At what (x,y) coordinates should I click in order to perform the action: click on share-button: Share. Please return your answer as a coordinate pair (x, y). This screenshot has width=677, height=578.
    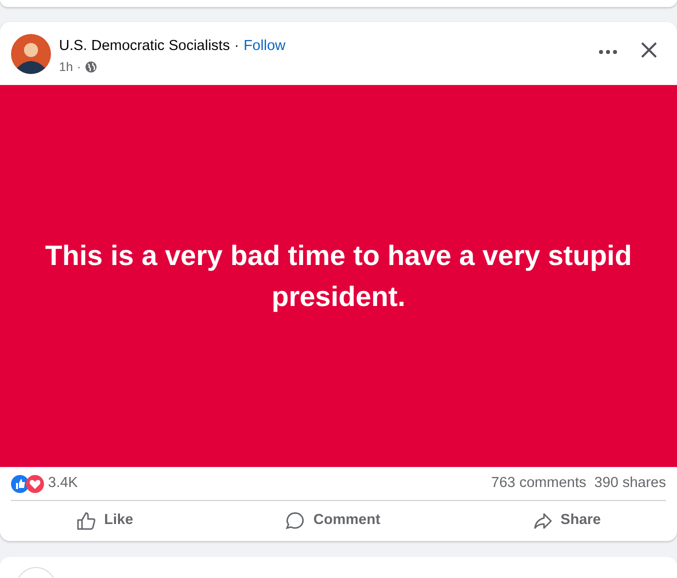
    Looking at the image, I should click on (566, 521).